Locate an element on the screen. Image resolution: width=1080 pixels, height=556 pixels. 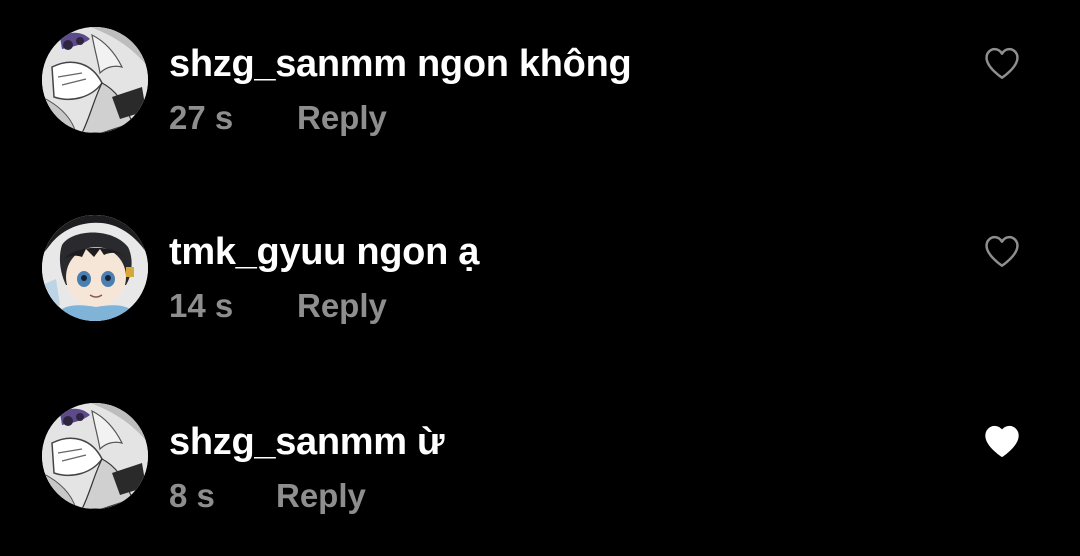
timestamp: 14 s is located at coordinates (201, 305).